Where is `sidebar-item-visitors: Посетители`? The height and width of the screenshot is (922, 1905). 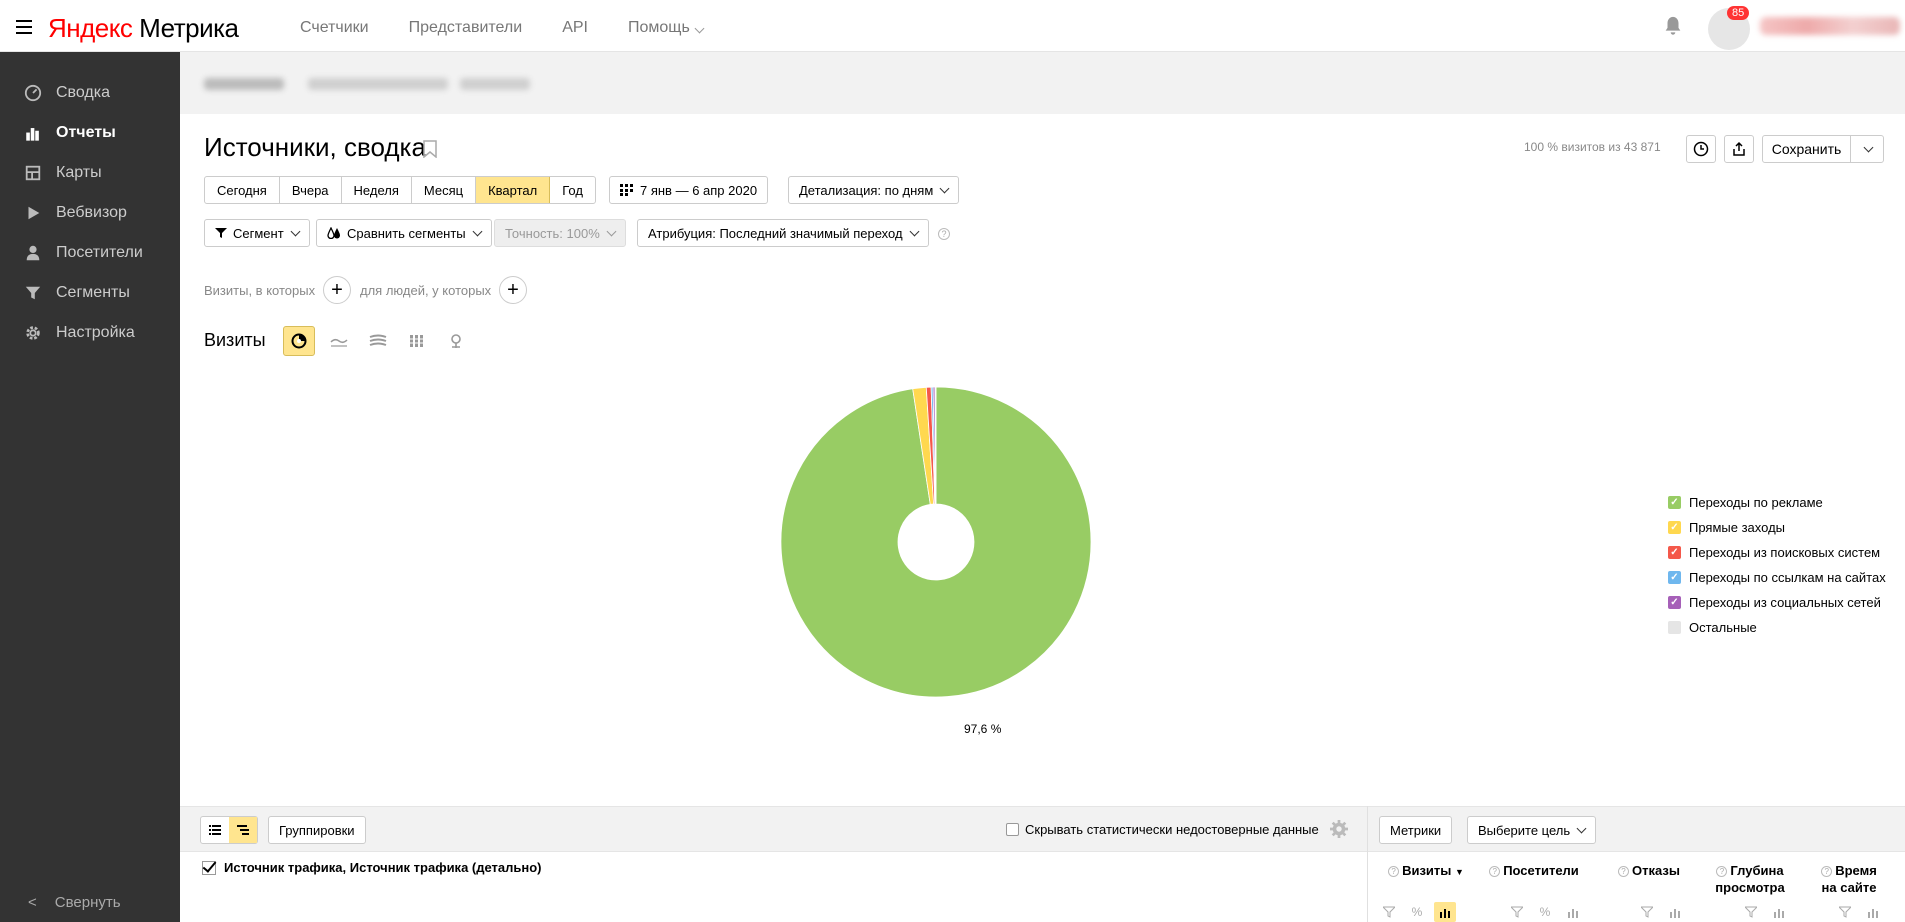
sidebar-item-visitors: Посетители is located at coordinates (83, 253).